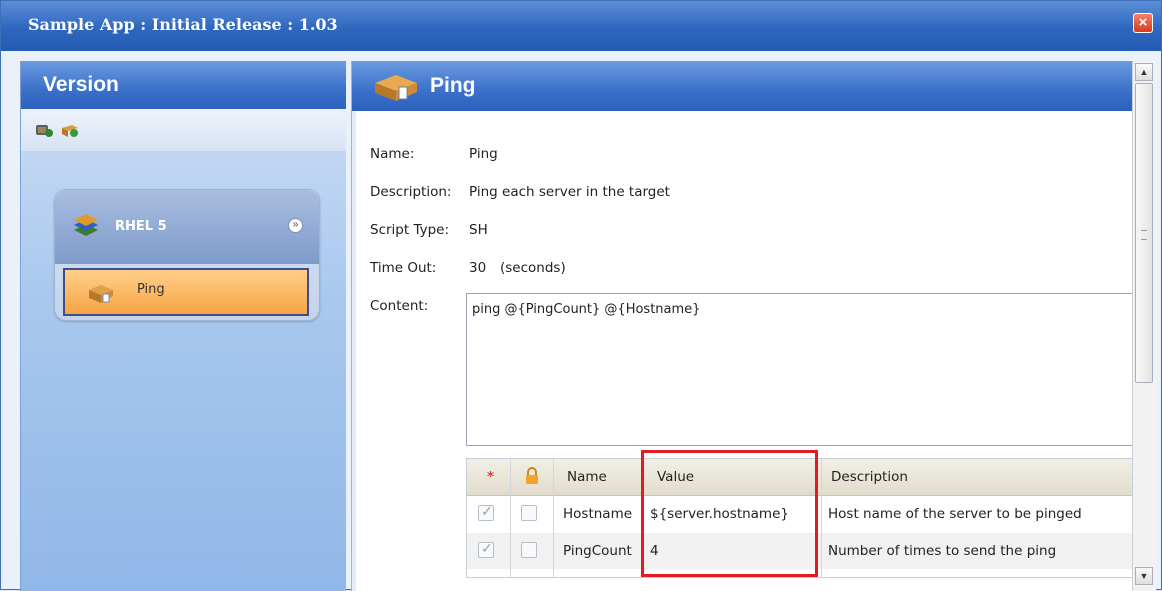 The height and width of the screenshot is (591, 1162). I want to click on name-label: Name:, so click(392, 154).